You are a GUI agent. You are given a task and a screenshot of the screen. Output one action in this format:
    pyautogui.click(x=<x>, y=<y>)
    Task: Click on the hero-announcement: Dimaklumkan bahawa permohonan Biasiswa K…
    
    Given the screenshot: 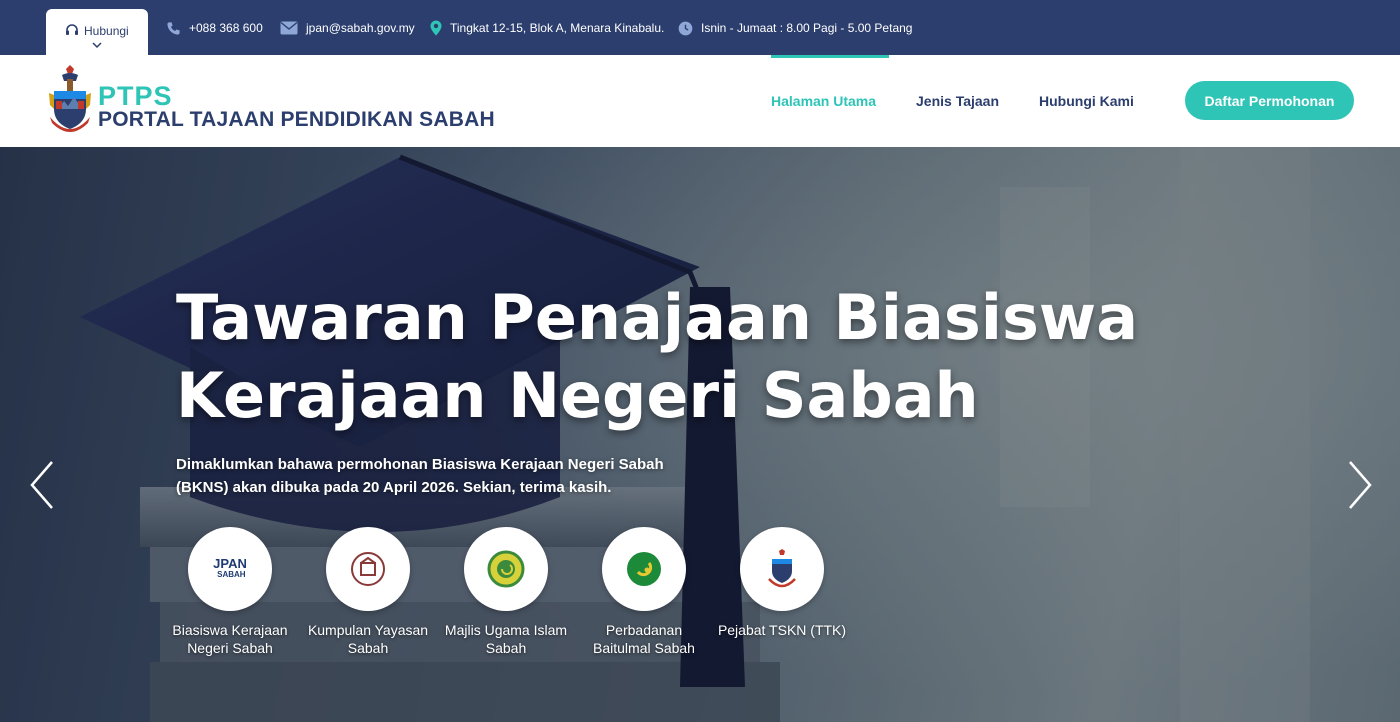 What is the action you would take?
    pyautogui.click(x=420, y=476)
    